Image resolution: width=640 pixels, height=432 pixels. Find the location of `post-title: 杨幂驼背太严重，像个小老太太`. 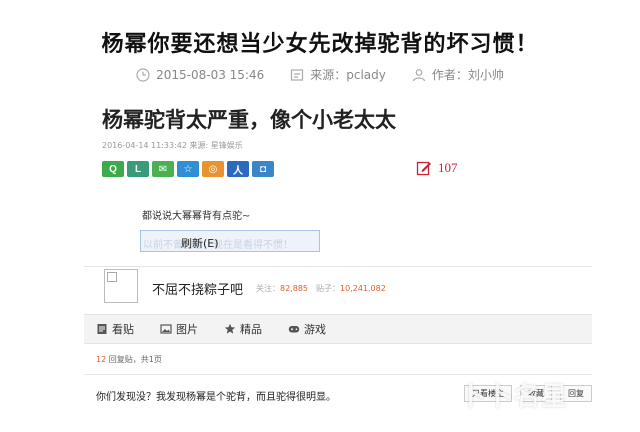

post-title: 杨幂驼背太严重，像个小老太太 is located at coordinates (249, 120).